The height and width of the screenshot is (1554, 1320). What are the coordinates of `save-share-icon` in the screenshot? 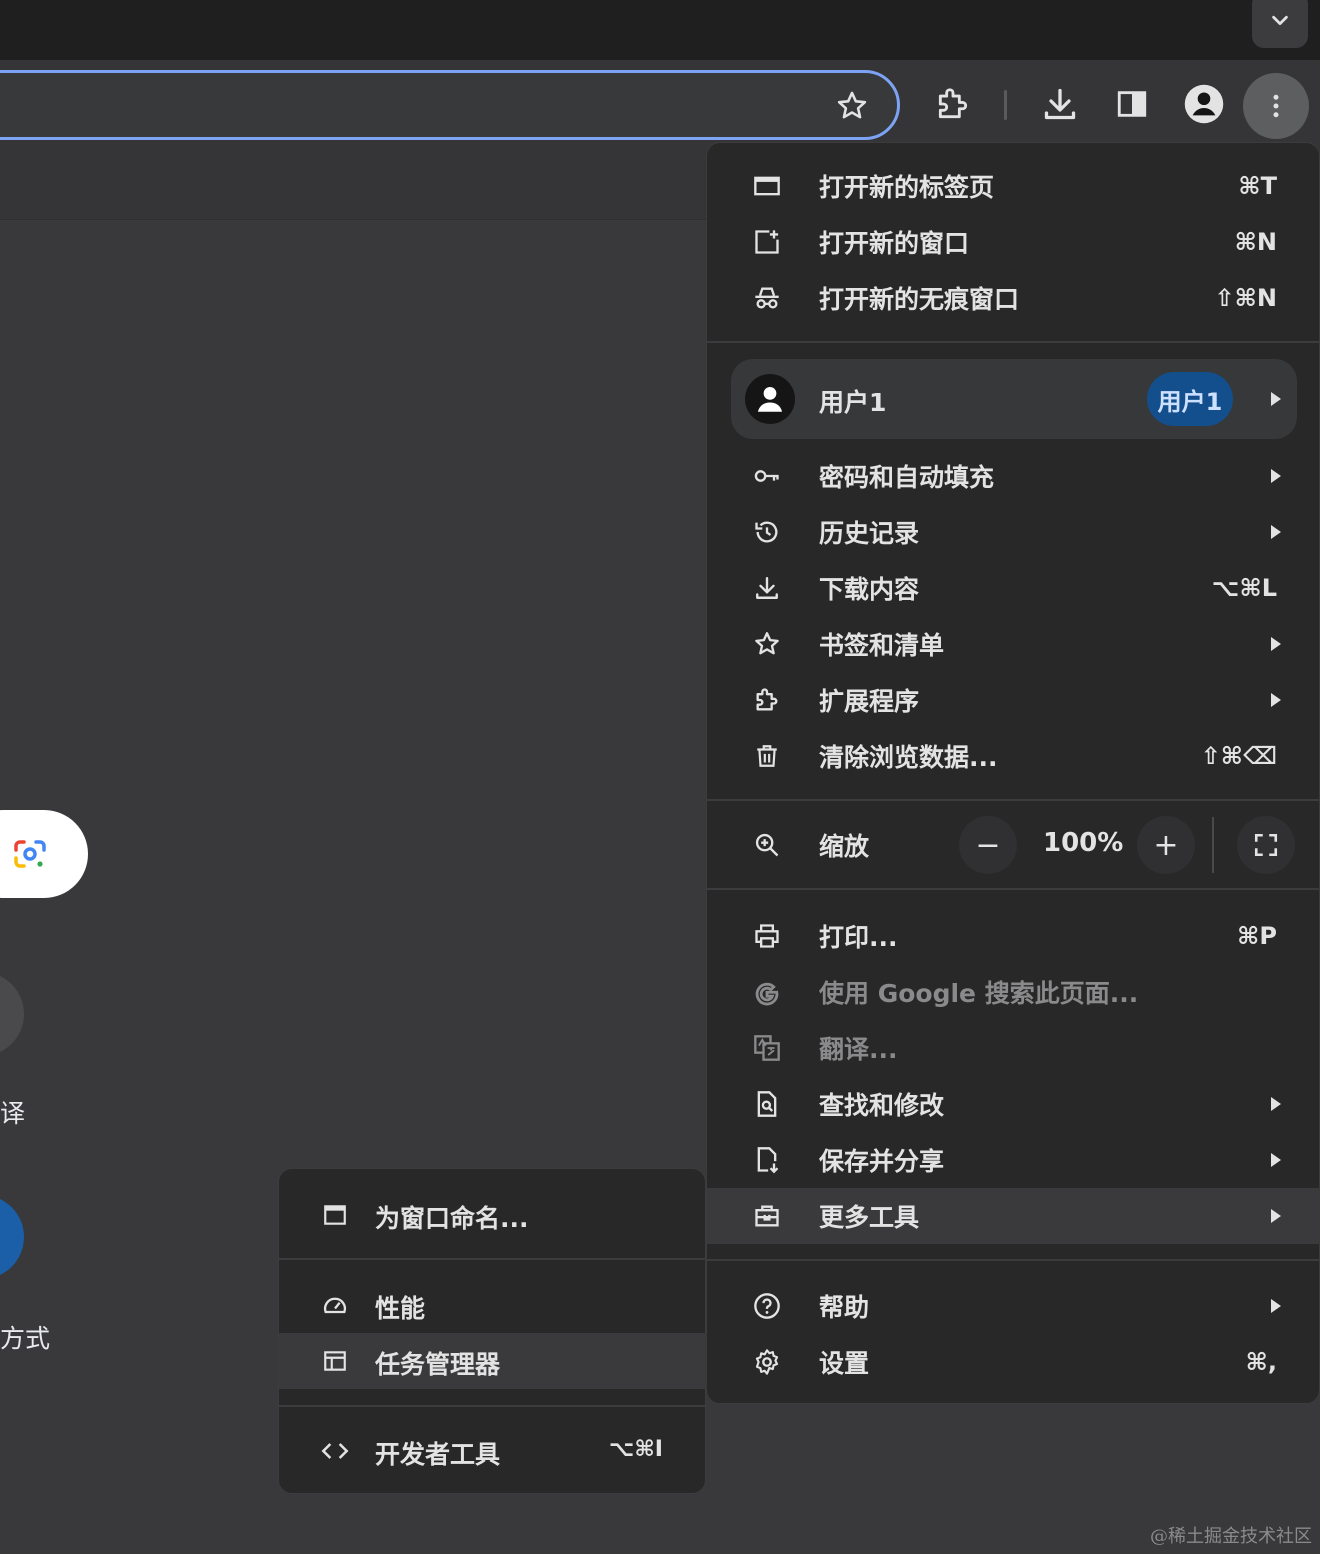 It's located at (767, 1160).